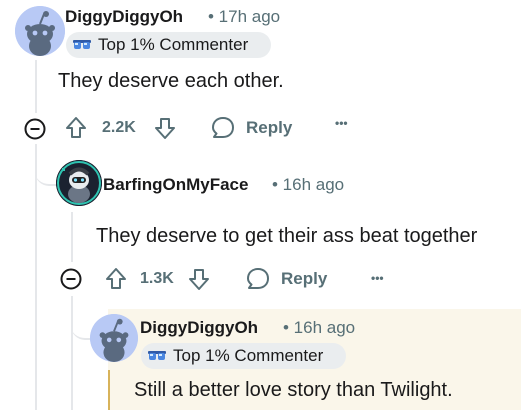  Describe the element at coordinates (119, 127) in the screenshot. I see `vote-count: 2.2K` at that location.